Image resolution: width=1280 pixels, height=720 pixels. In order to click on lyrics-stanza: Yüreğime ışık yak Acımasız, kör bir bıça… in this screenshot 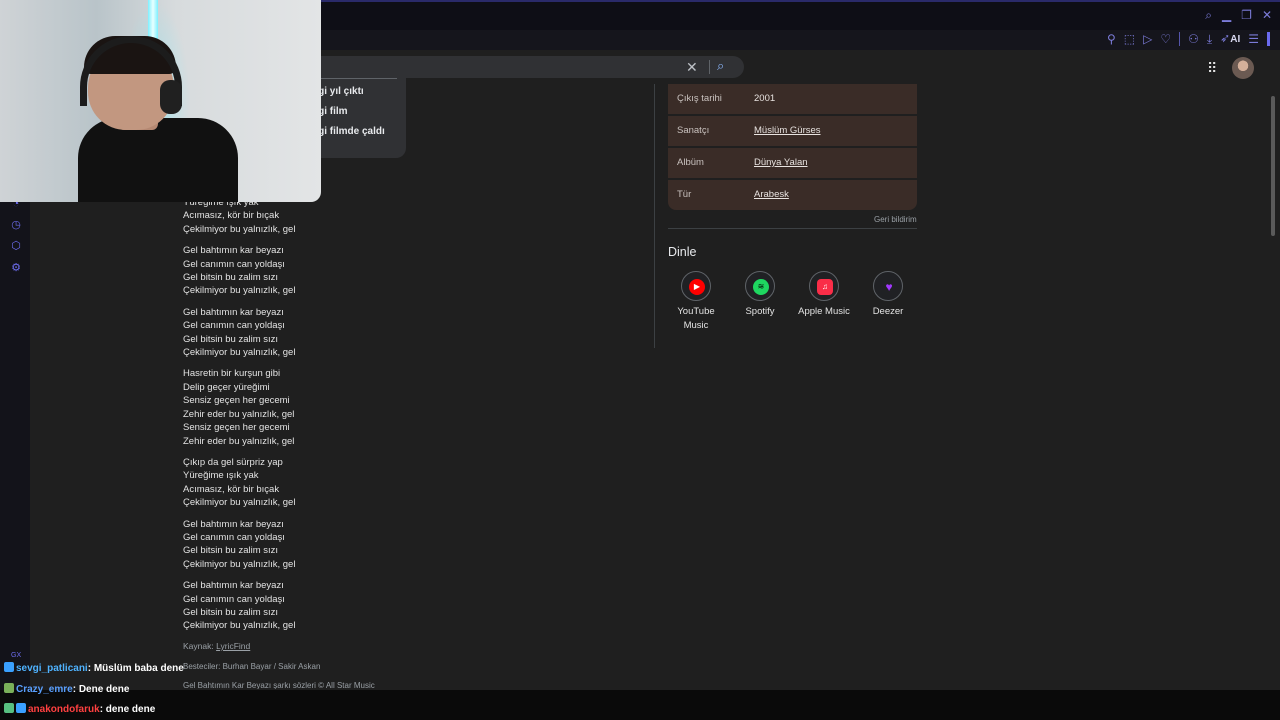, I will do `click(333, 216)`.